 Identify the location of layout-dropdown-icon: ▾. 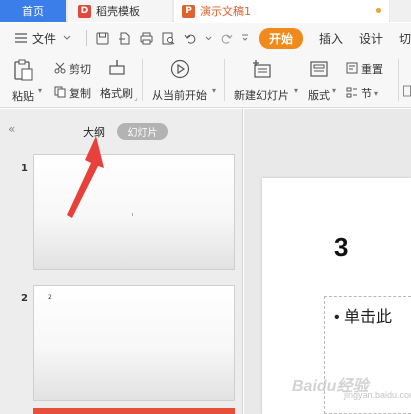
(334, 90).